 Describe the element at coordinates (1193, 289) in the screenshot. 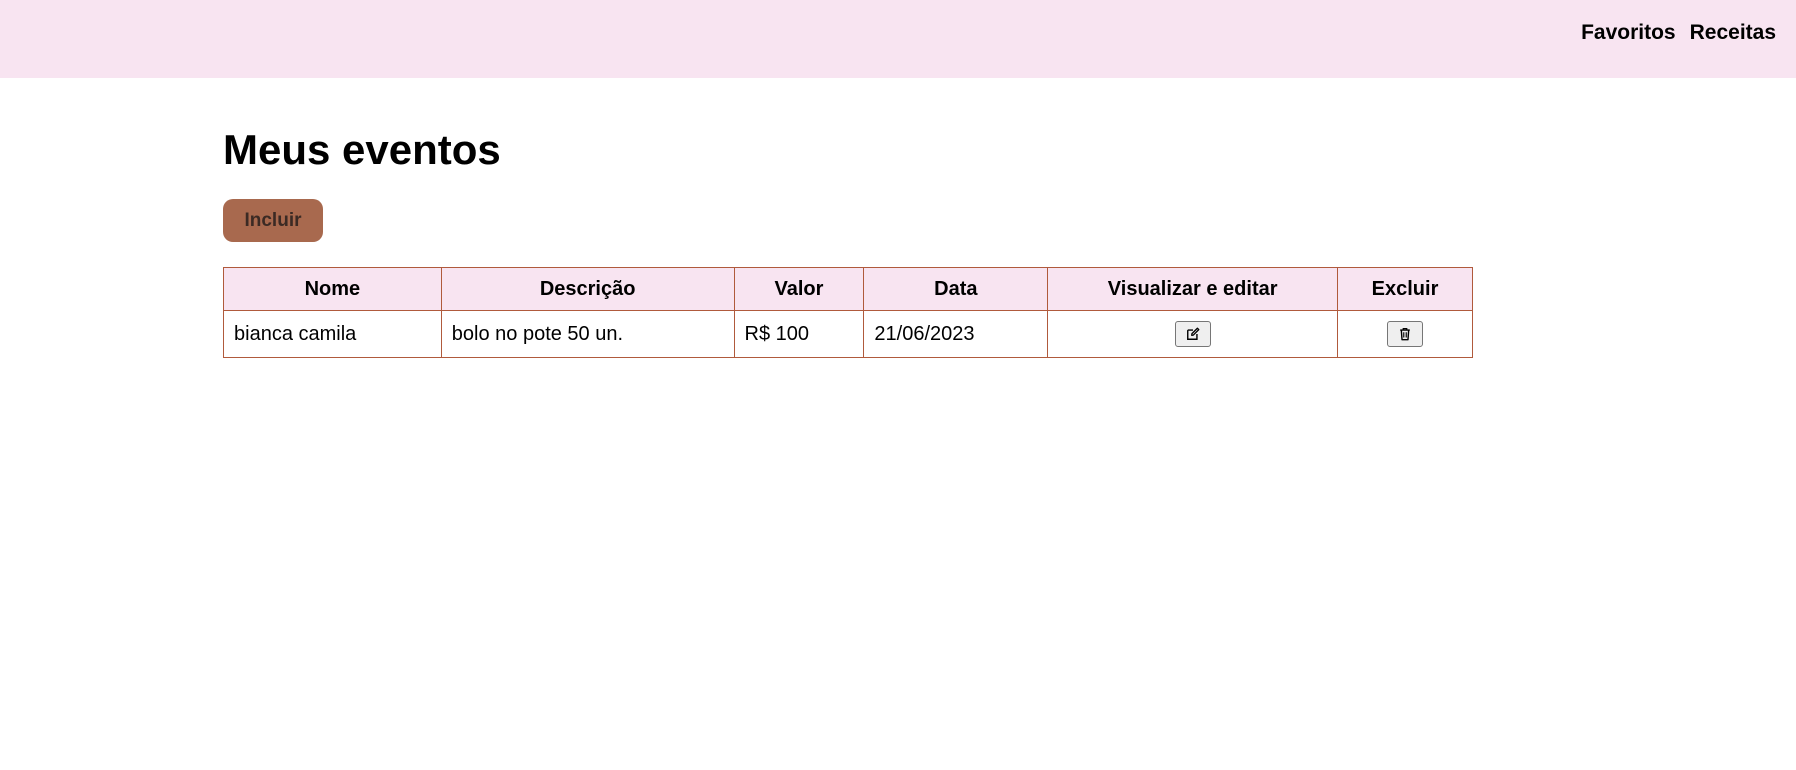

I see `column-header-visualizar-editar: Visualizar e editar` at that location.